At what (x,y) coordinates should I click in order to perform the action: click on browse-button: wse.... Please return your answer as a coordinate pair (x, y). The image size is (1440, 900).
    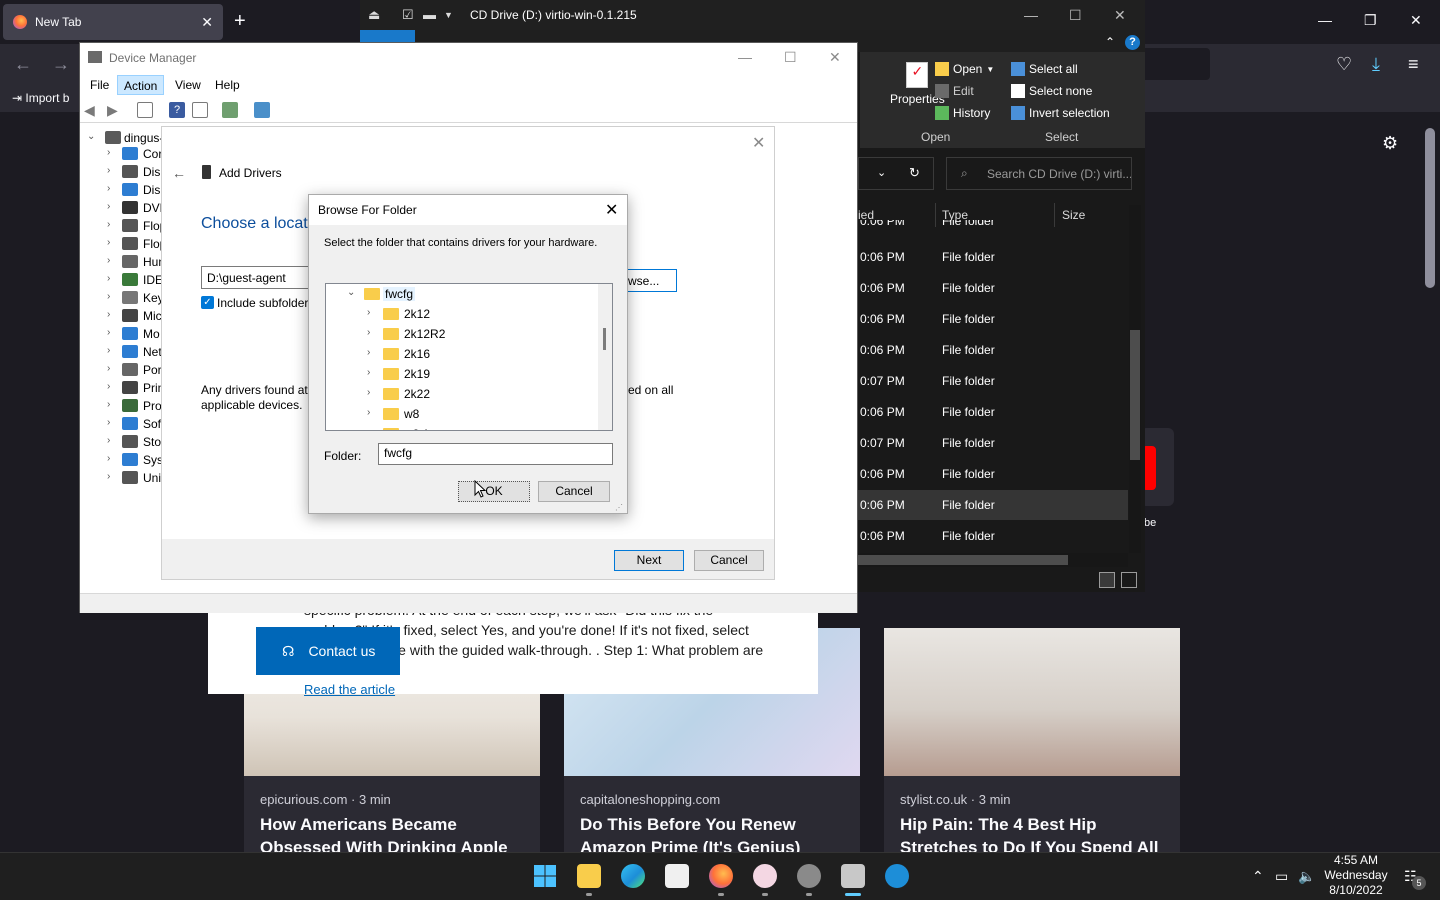
    Looking at the image, I should click on (652, 280).